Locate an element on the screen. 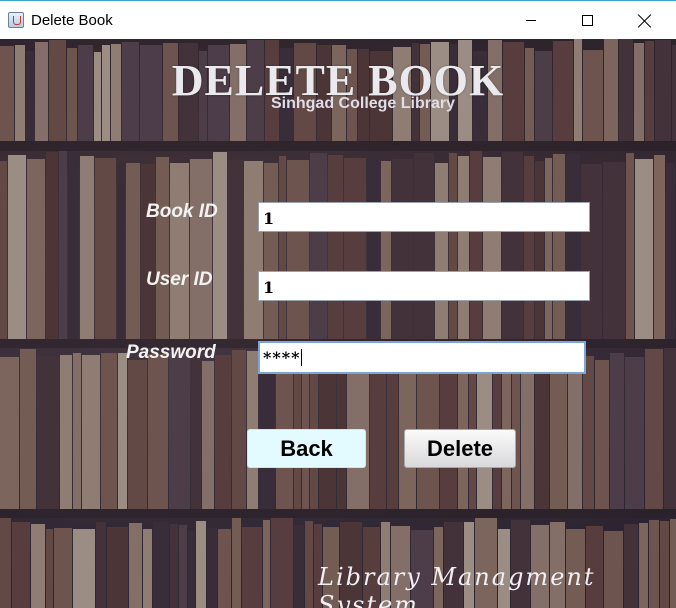 The height and width of the screenshot is (608, 676). library-subtitle: Sinhgad College Library is located at coordinates (363, 103).